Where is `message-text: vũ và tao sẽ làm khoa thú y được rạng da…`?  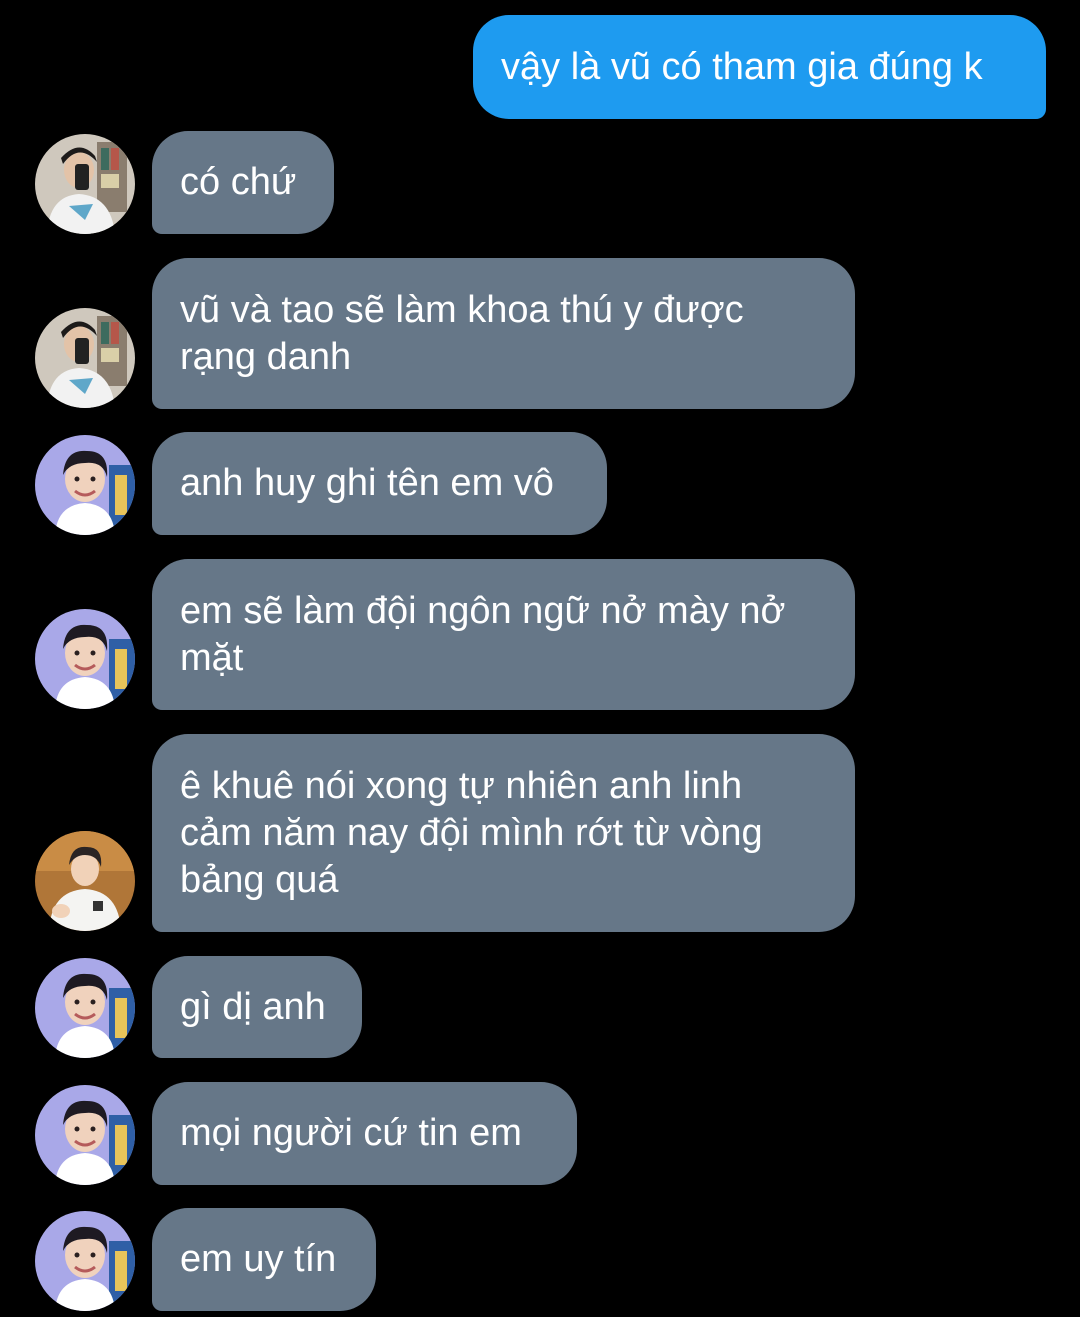 message-text: vũ và tao sẽ làm khoa thú y được rạng da… is located at coordinates (462, 334).